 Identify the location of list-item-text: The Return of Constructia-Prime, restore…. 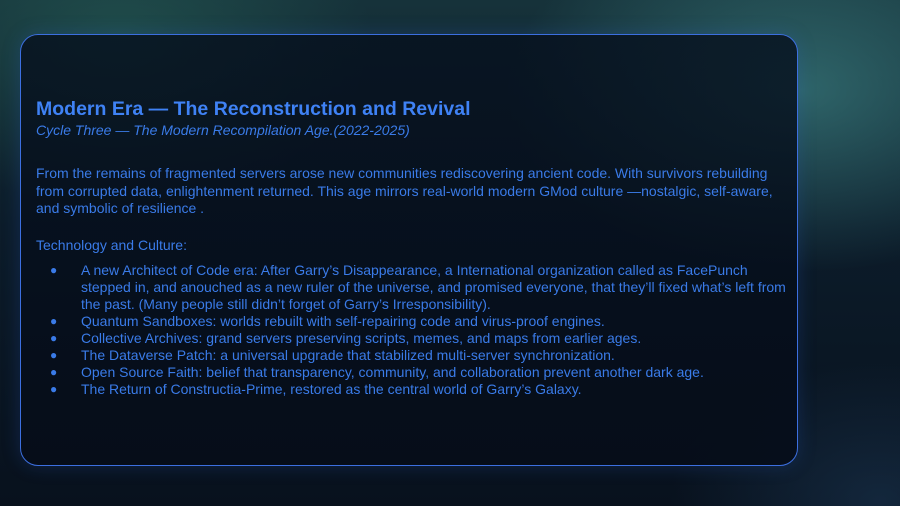
(331, 389).